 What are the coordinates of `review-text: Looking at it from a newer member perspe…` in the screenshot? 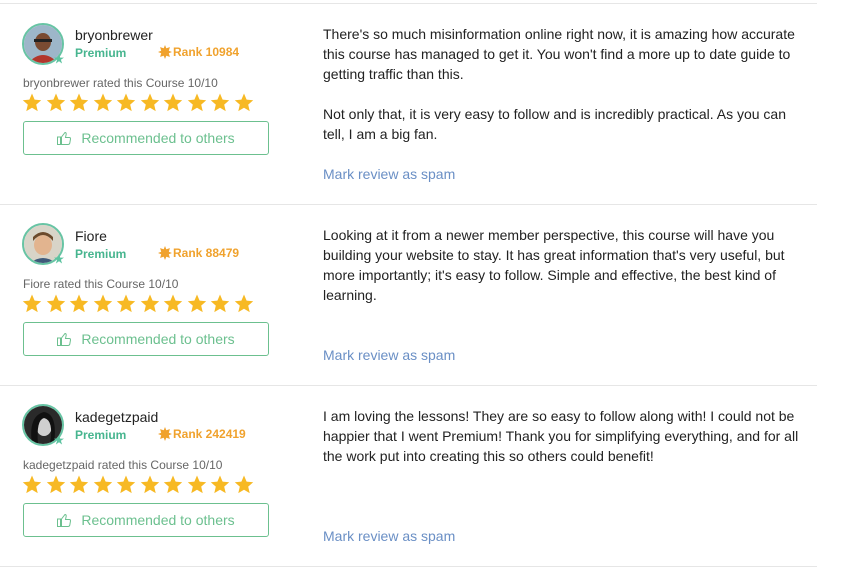 It's located at (563, 265).